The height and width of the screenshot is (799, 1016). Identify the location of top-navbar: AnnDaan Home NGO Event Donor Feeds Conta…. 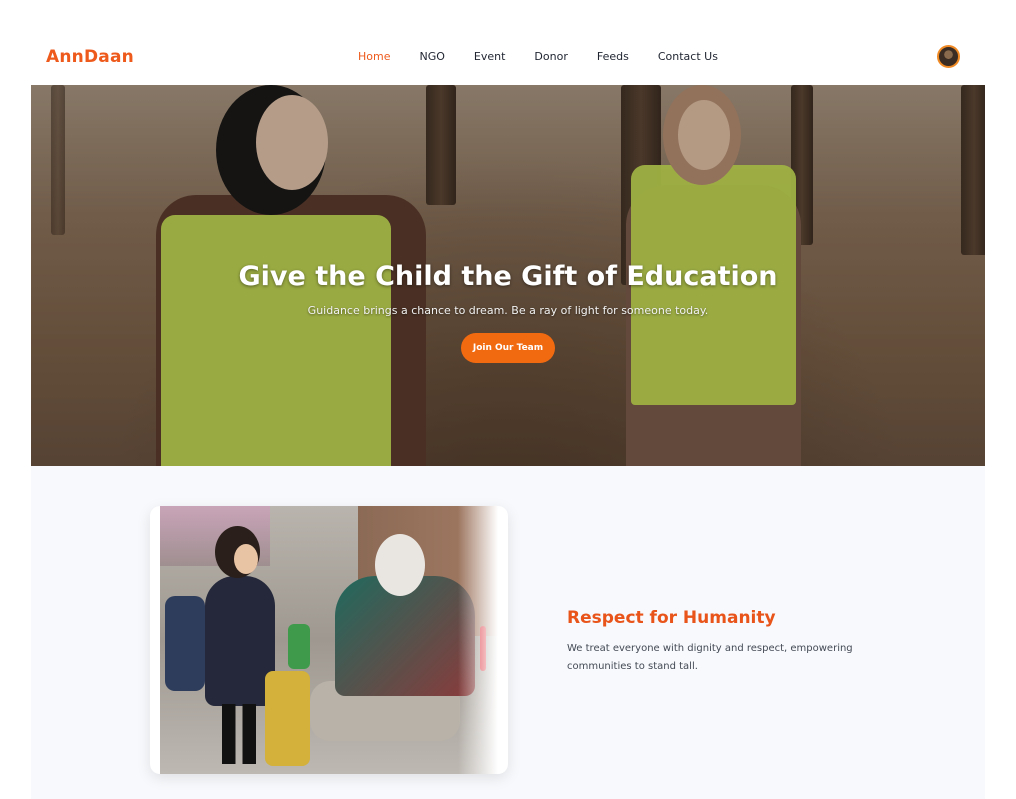
(508, 57).